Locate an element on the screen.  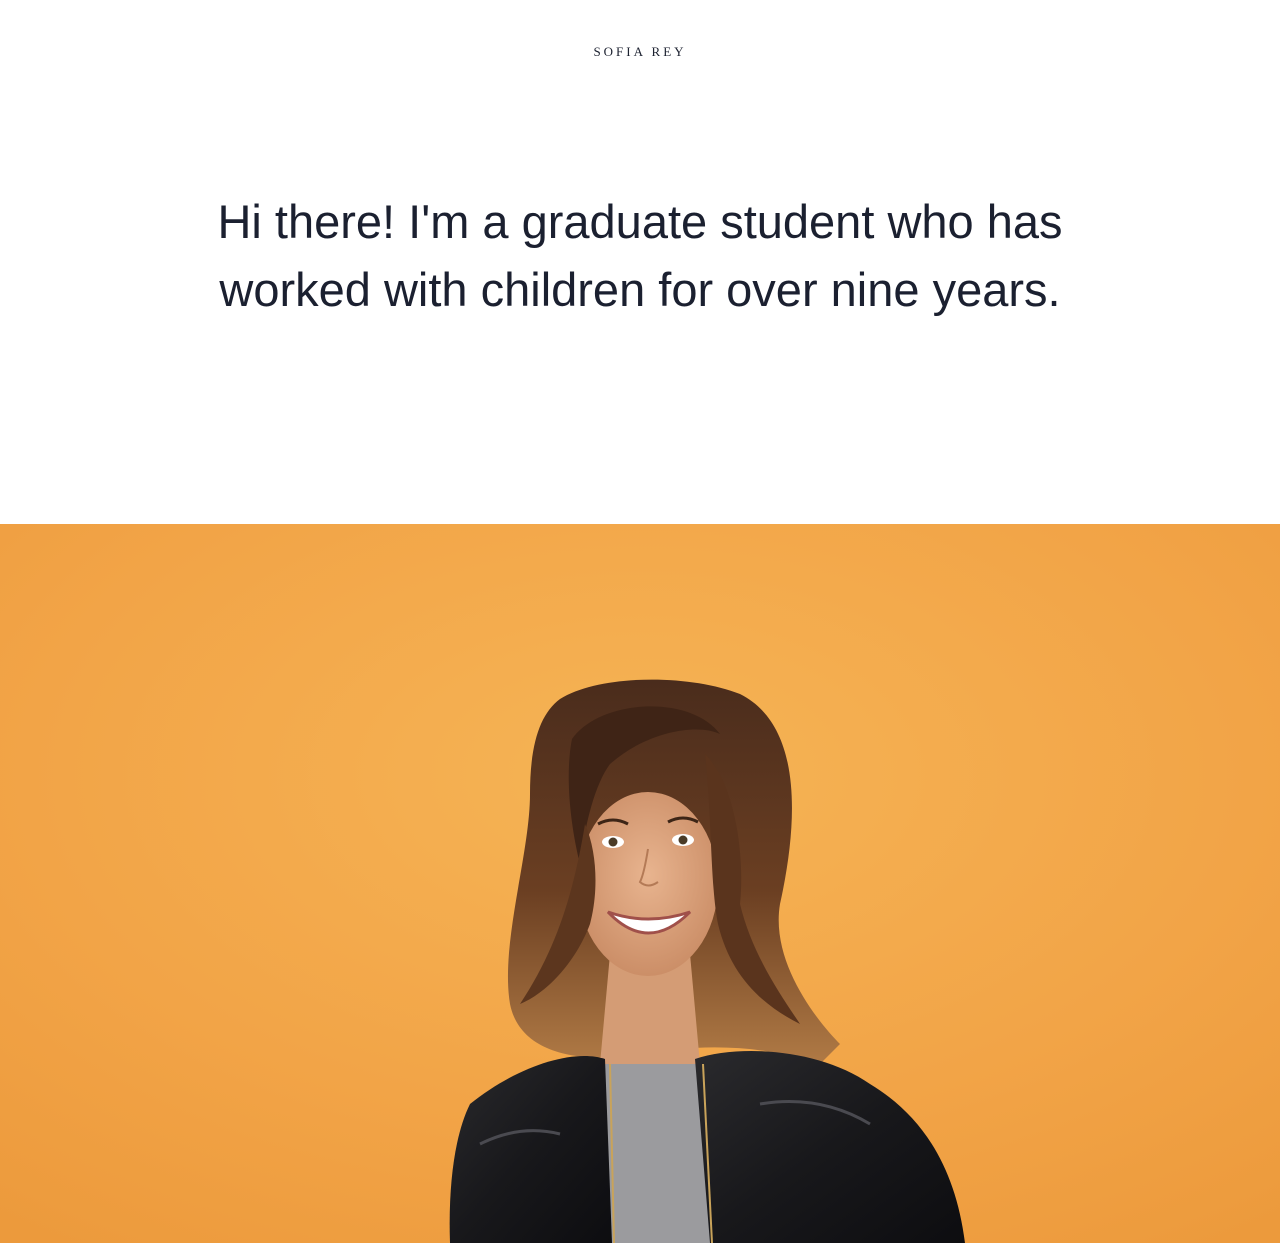
site-title-link: SOFIA REY is located at coordinates (640, 52).